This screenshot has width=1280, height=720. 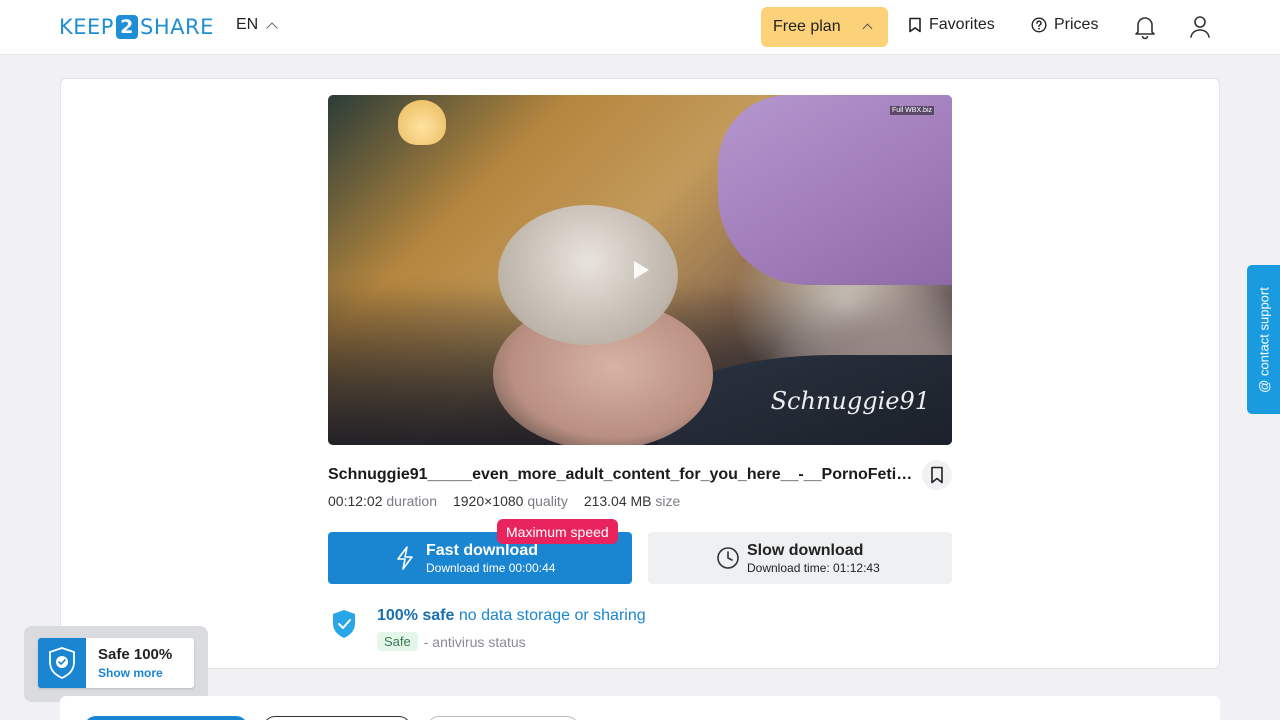 I want to click on fast-download-time: Download time 00:00:44, so click(x=491, y=568).